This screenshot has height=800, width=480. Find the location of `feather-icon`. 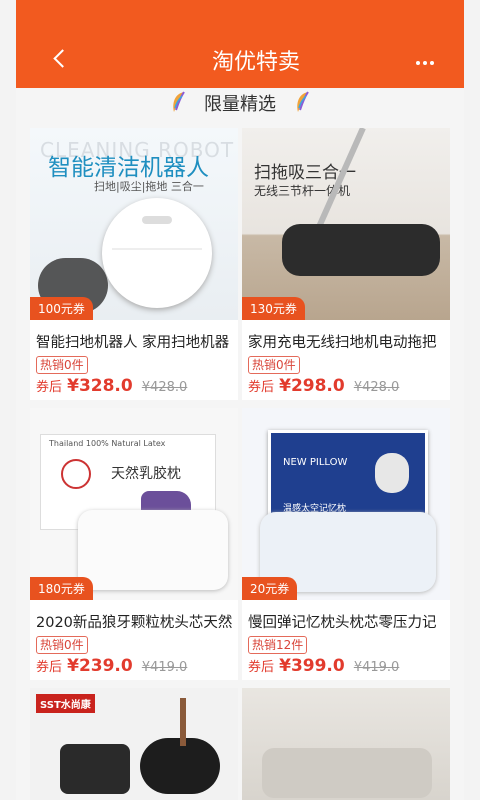

feather-icon is located at coordinates (303, 101).